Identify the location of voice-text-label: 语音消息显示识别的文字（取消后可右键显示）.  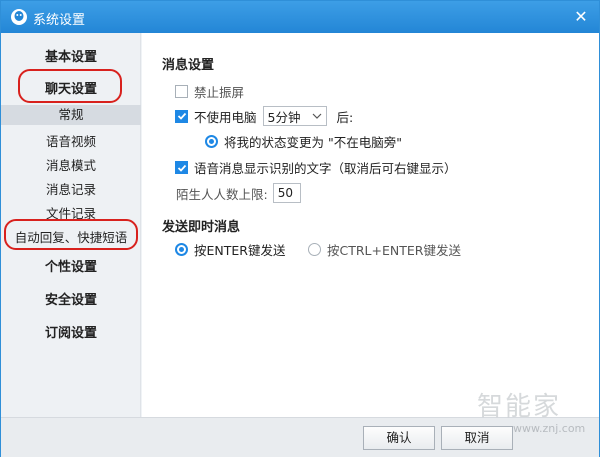
(325, 168).